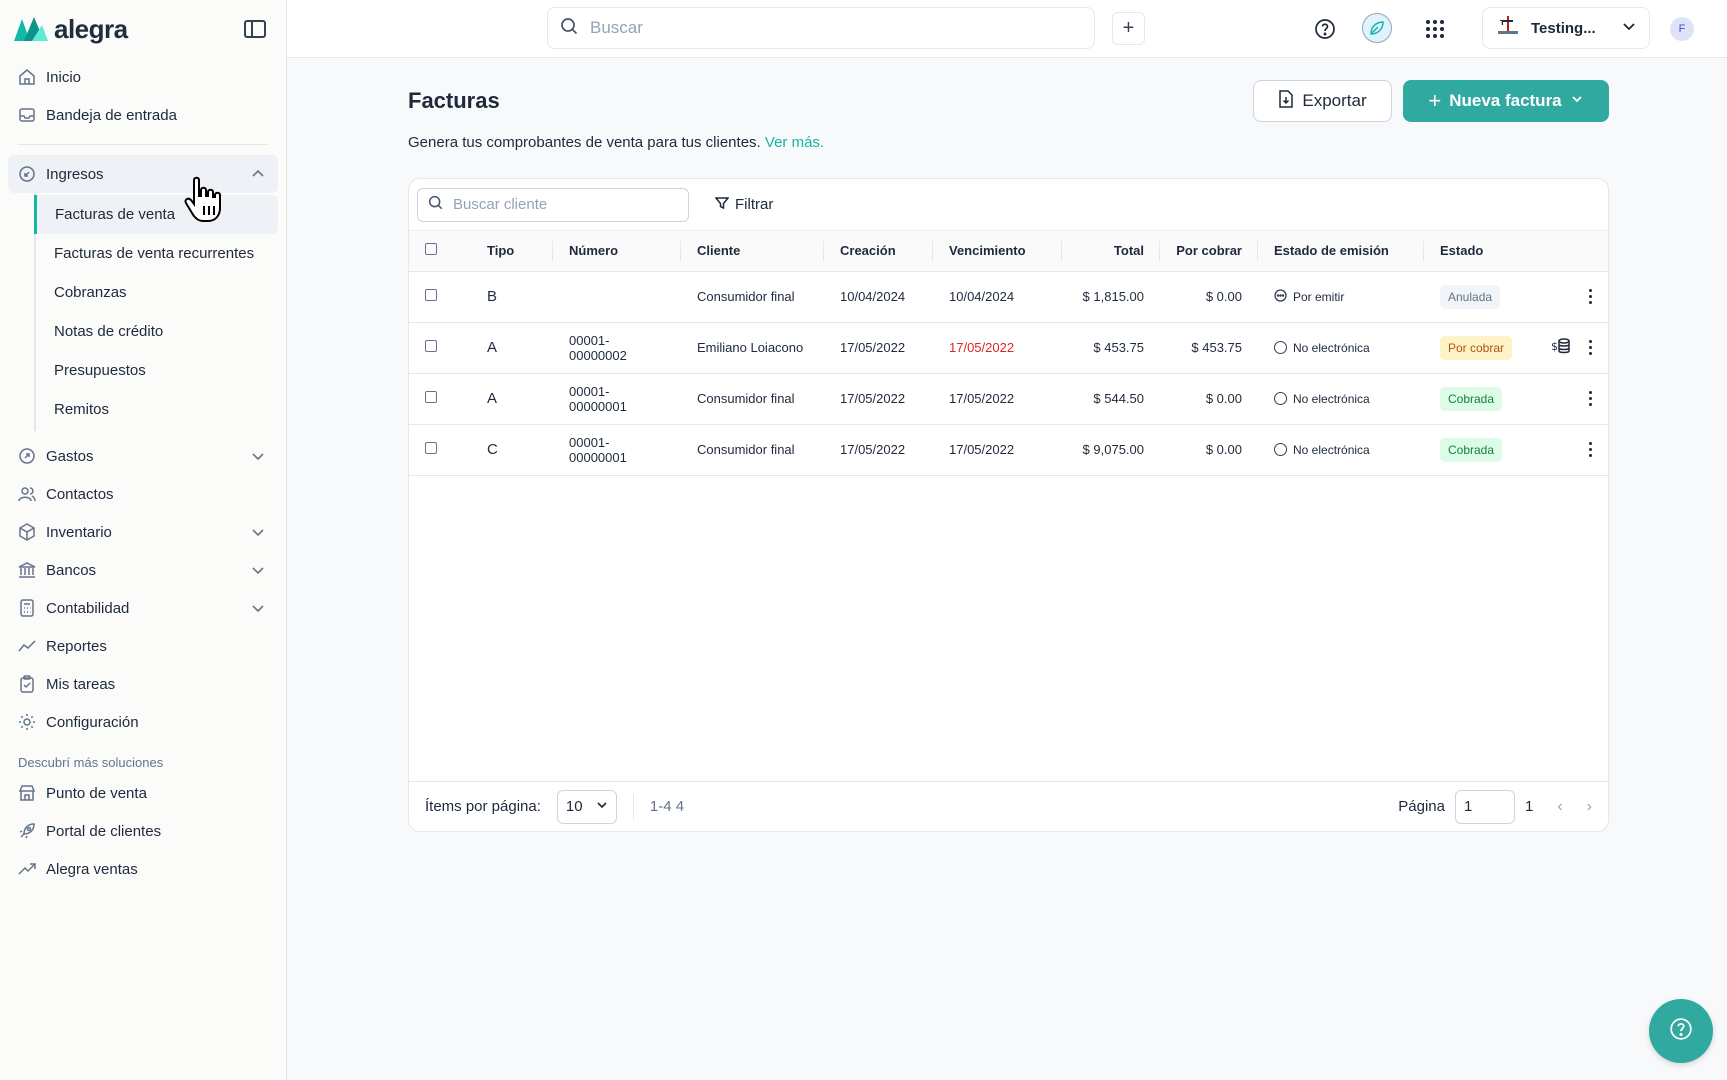 The height and width of the screenshot is (1080, 1727). I want to click on cell-cliente: Consumidor final, so click(752, 297).